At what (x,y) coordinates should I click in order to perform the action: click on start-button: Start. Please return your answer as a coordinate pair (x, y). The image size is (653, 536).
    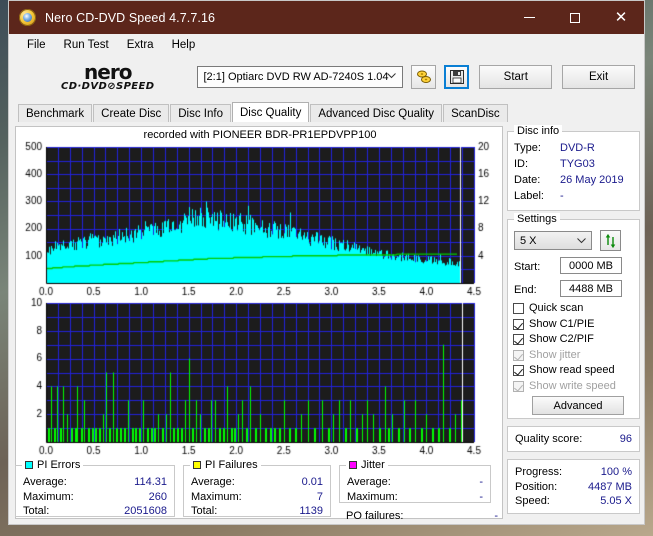
    Looking at the image, I should click on (516, 77).